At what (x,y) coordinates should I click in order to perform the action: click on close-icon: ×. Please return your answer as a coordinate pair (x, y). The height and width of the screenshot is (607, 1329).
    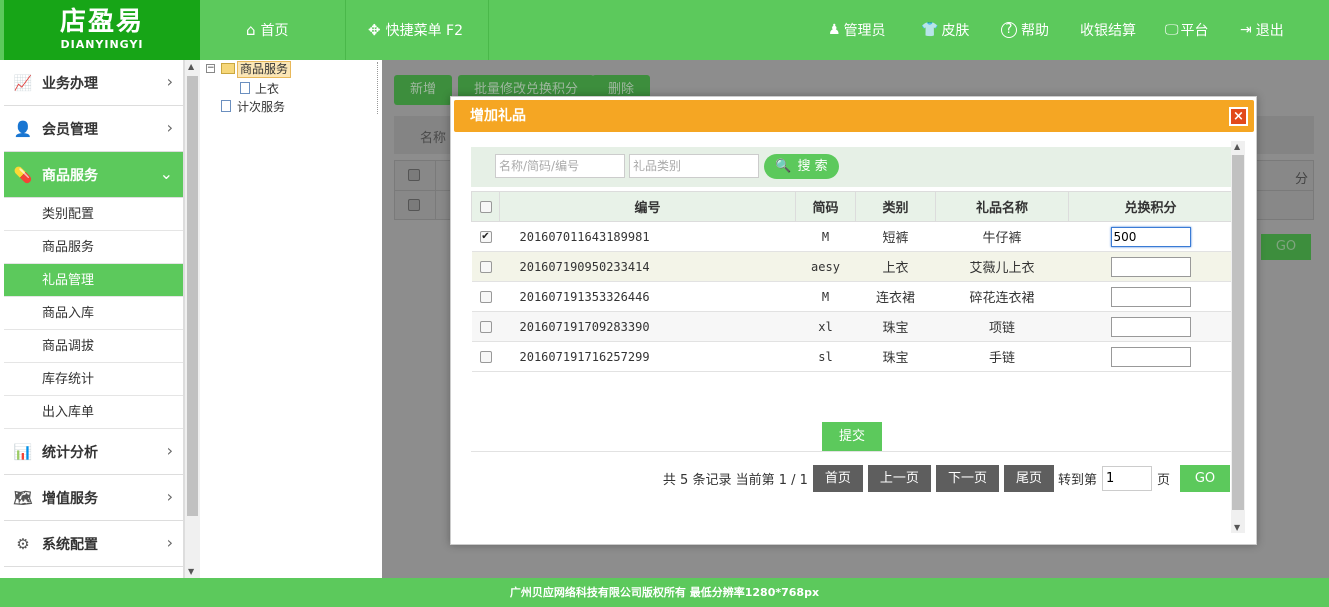
    Looking at the image, I should click on (1238, 116).